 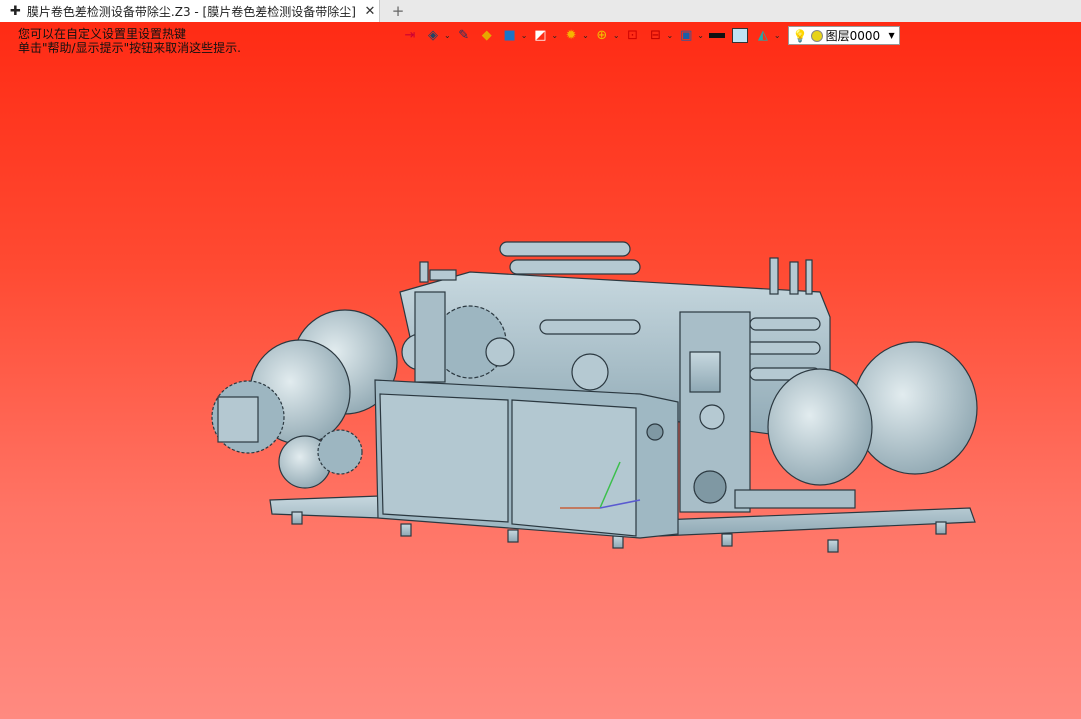 What do you see at coordinates (915, 408) in the screenshot?
I see `right-film-roll` at bounding box center [915, 408].